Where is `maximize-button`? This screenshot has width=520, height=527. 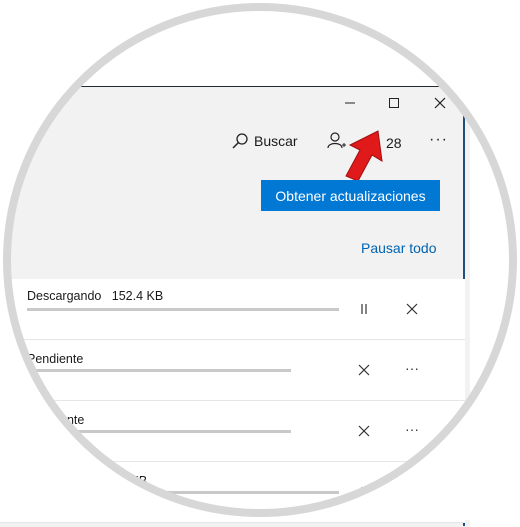
maximize-button is located at coordinates (394, 103).